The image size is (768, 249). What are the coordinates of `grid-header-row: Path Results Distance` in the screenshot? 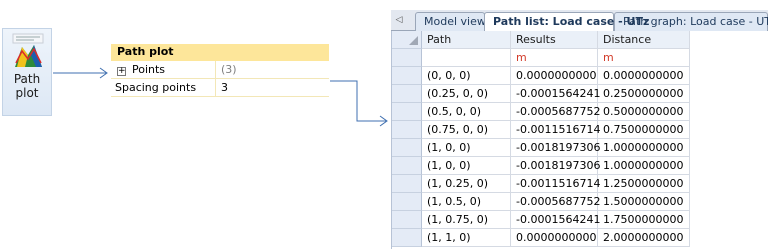 It's located at (542, 40).